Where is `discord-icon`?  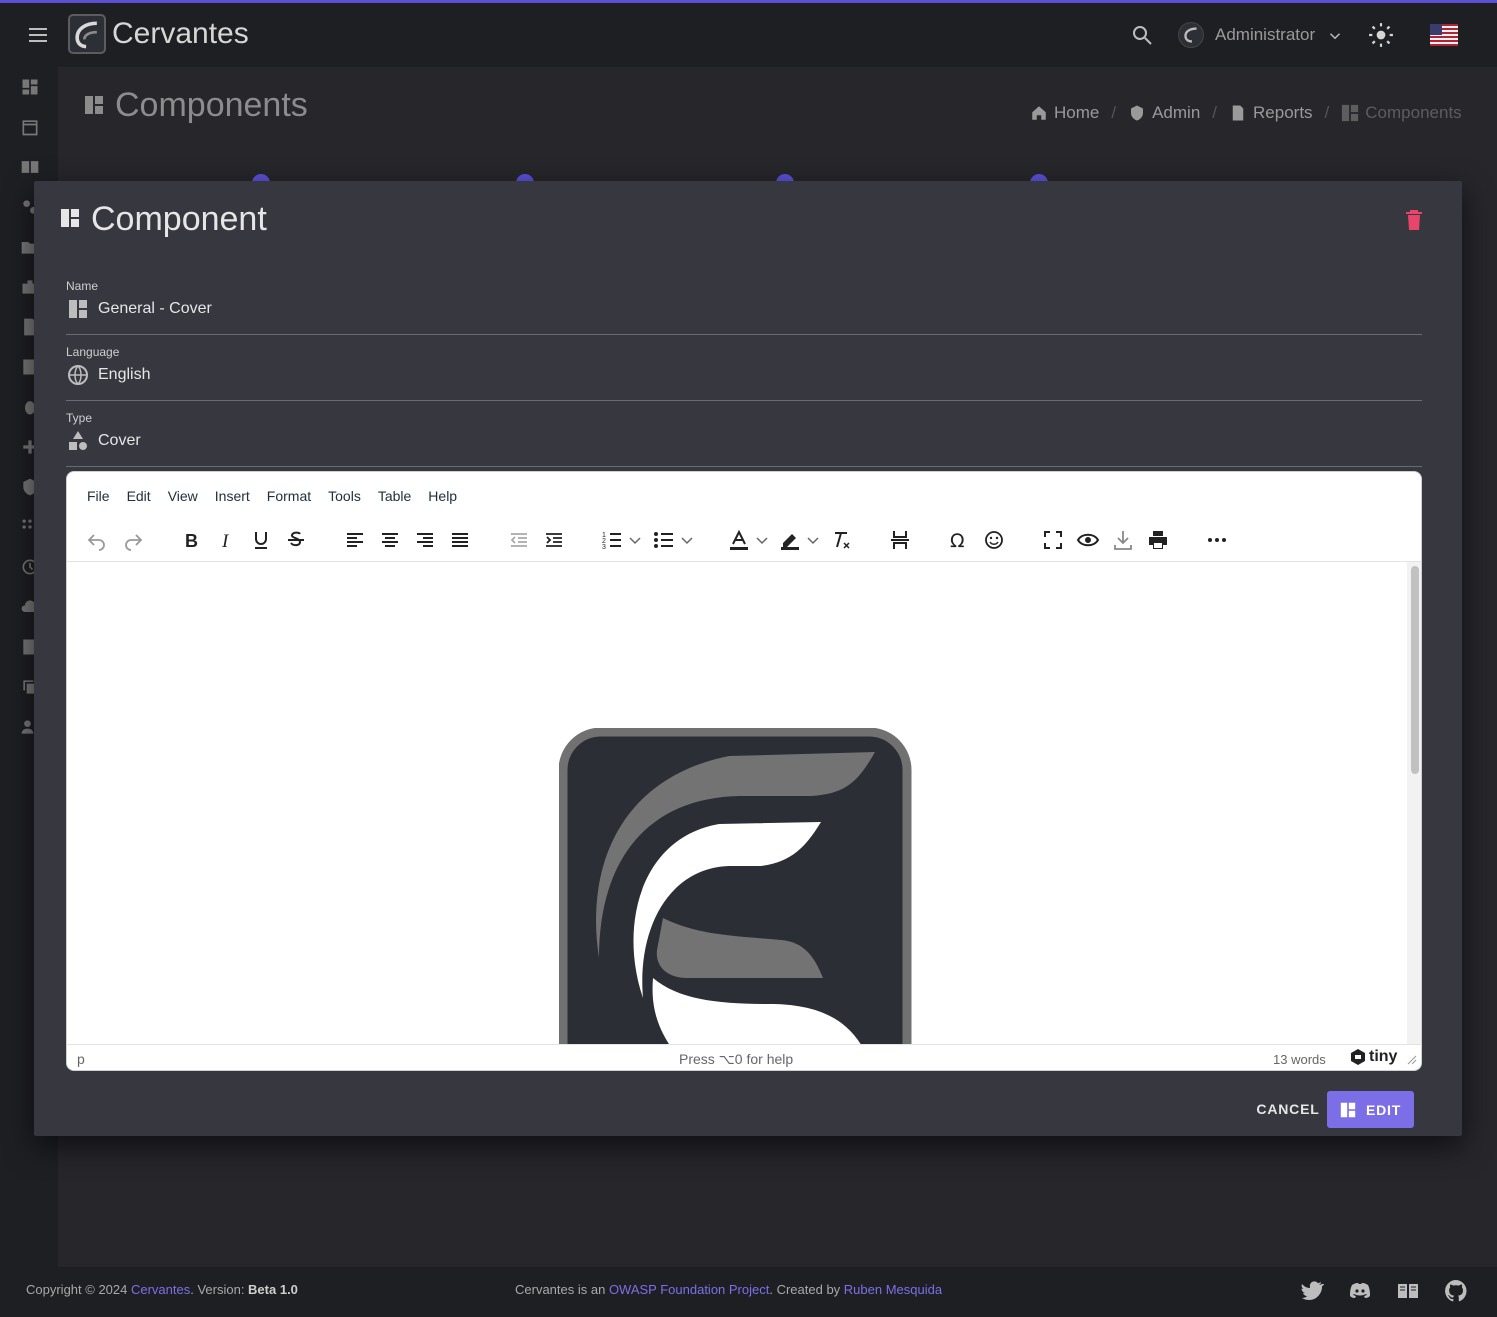
discord-icon is located at coordinates (1360, 1291).